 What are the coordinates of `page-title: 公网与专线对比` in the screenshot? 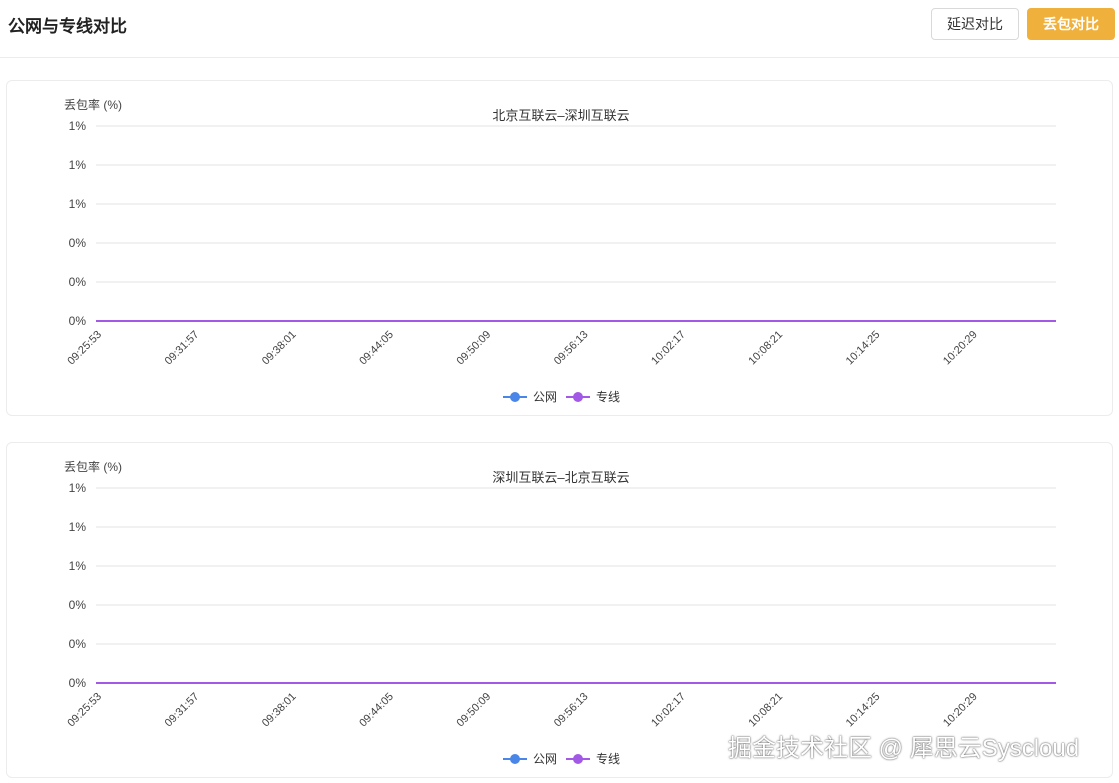 It's located at (67, 26).